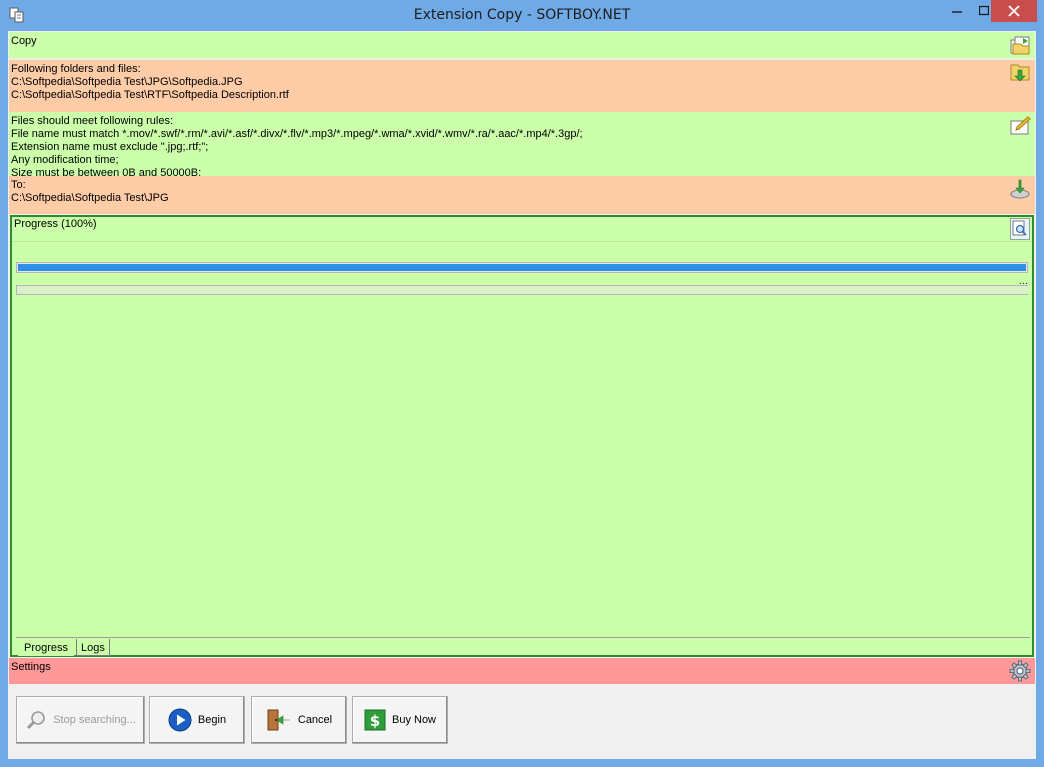  What do you see at coordinates (93, 647) in the screenshot?
I see `tab-logs: Logs` at bounding box center [93, 647].